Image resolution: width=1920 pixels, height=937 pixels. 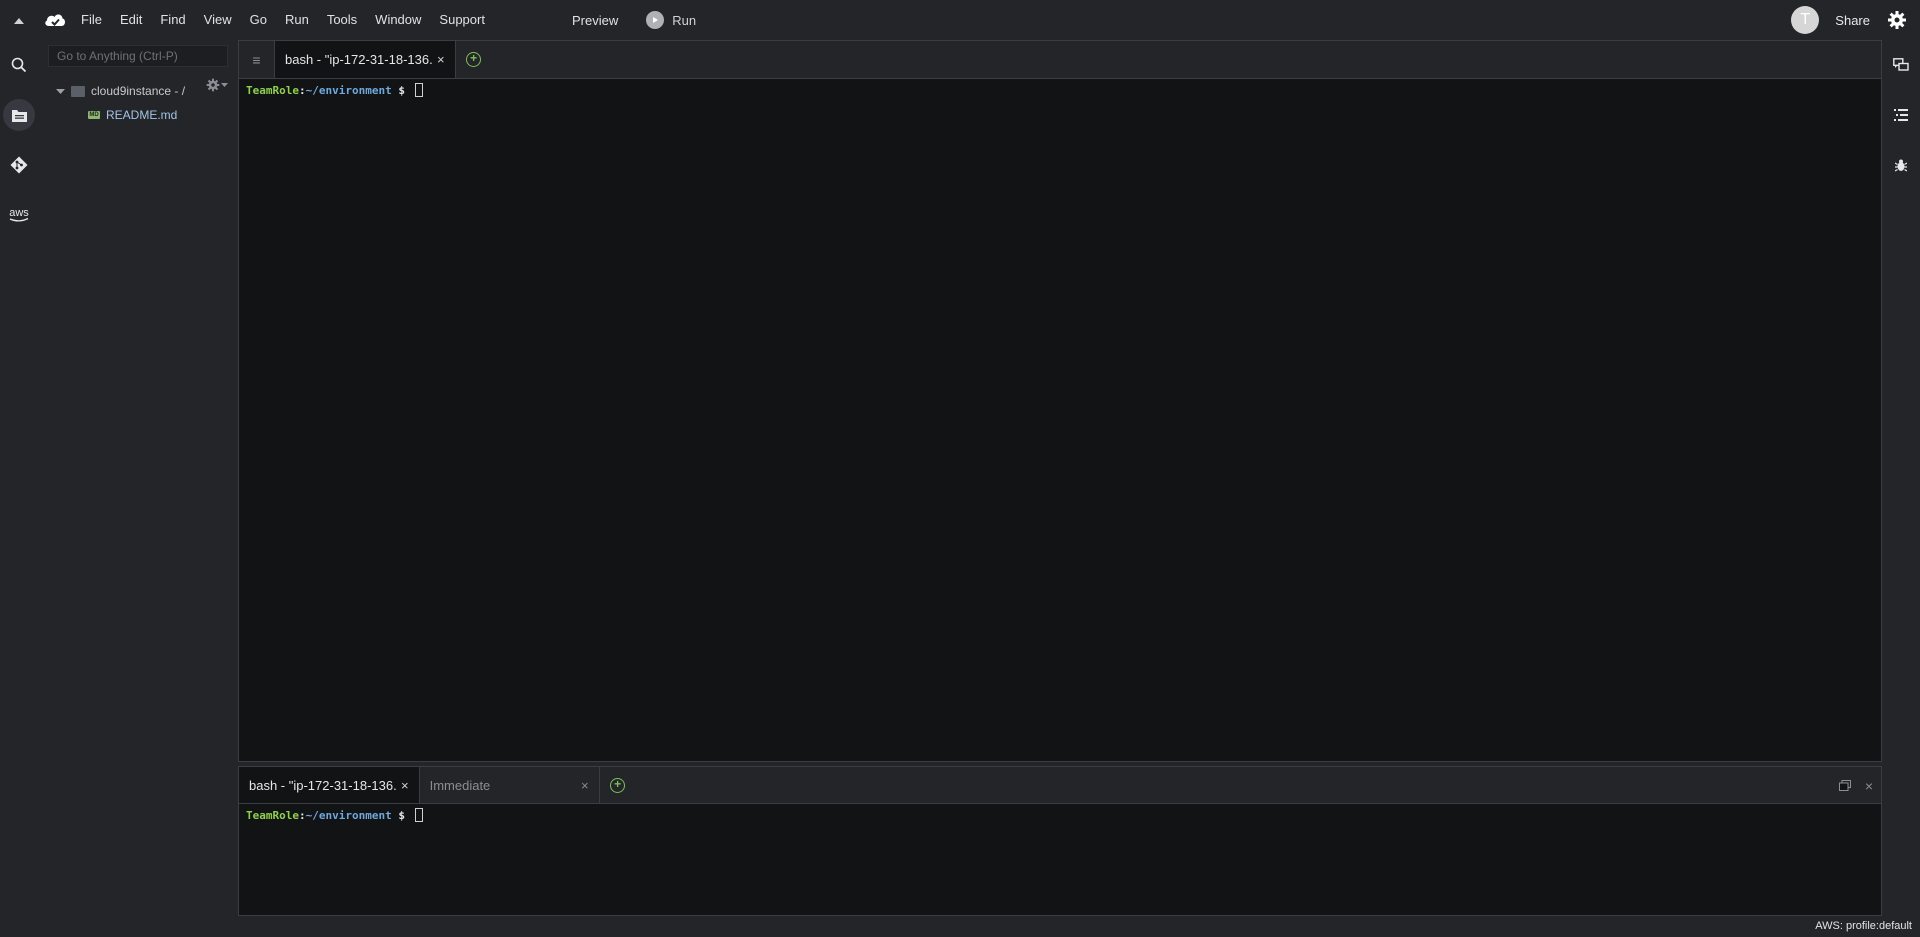 What do you see at coordinates (655, 20) in the screenshot?
I see `play-icon` at bounding box center [655, 20].